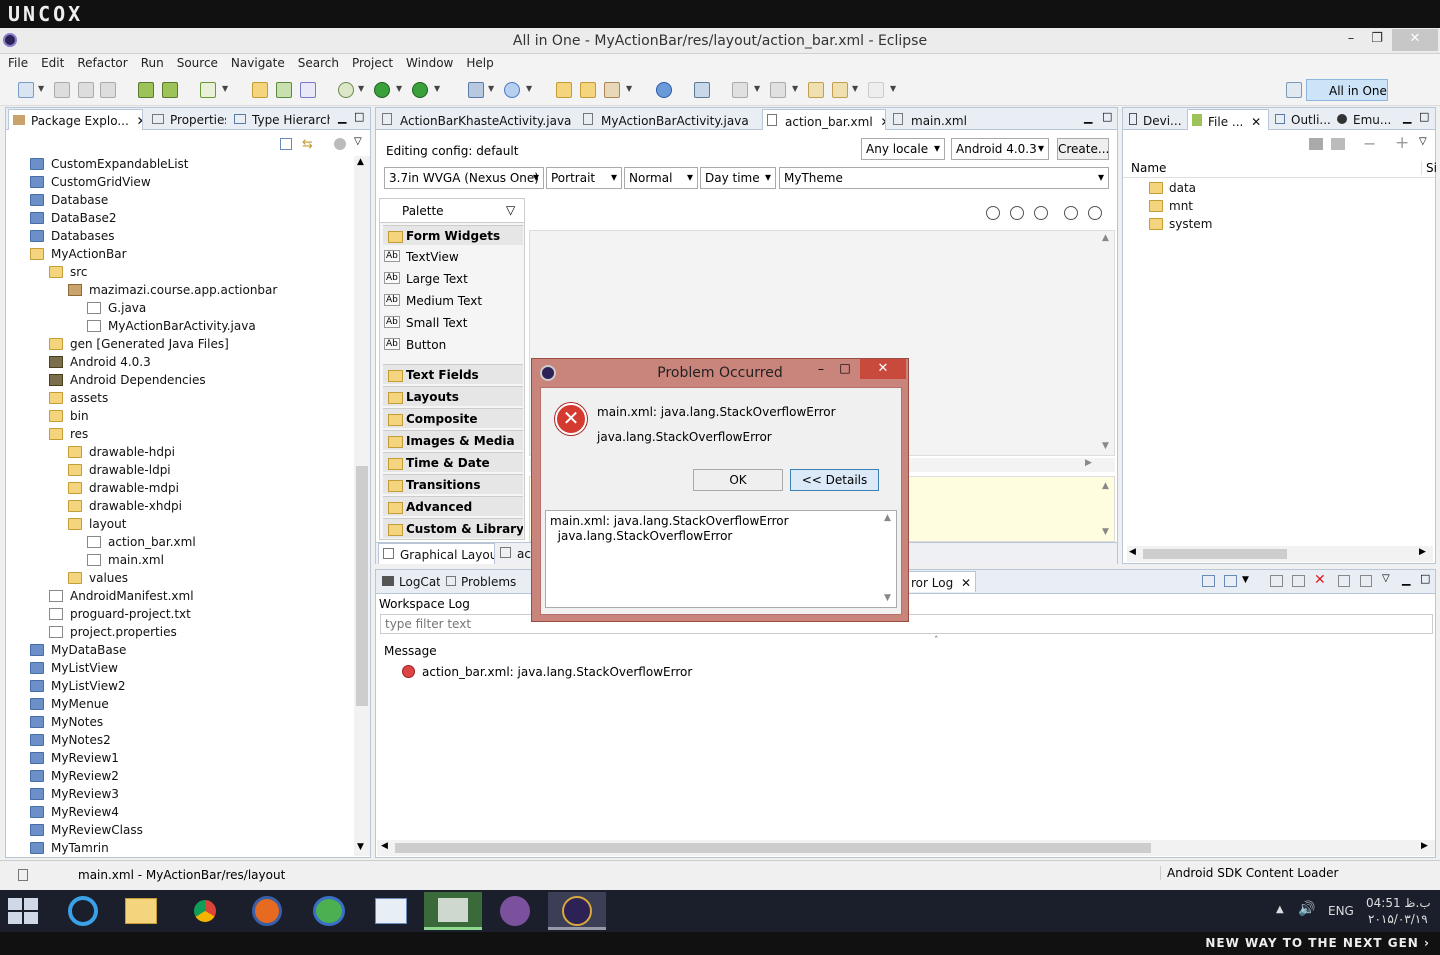 The height and width of the screenshot is (955, 1440). I want to click on tab-properties: Properties, so click(187, 119).